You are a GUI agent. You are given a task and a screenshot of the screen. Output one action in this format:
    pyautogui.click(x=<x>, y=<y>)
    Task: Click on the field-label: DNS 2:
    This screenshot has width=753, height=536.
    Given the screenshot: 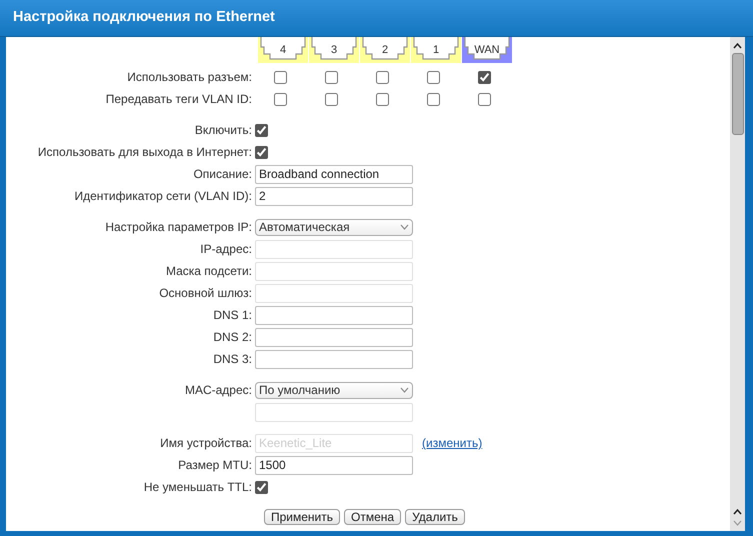 What is the action you would take?
    pyautogui.click(x=232, y=337)
    